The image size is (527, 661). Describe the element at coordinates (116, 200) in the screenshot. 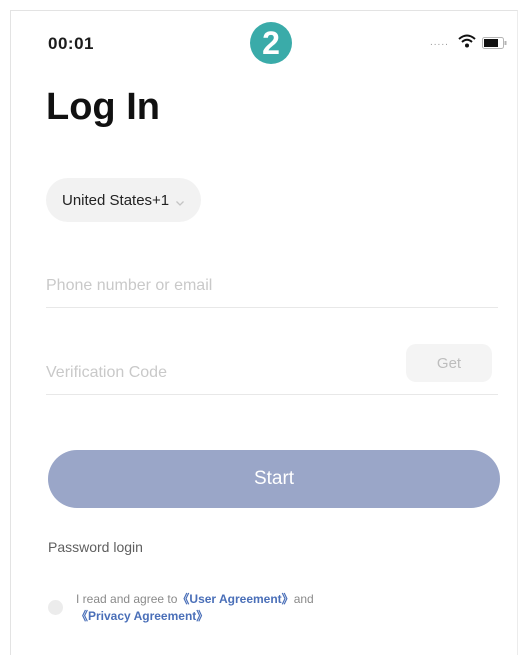

I see `country-code-label: United States+1` at that location.